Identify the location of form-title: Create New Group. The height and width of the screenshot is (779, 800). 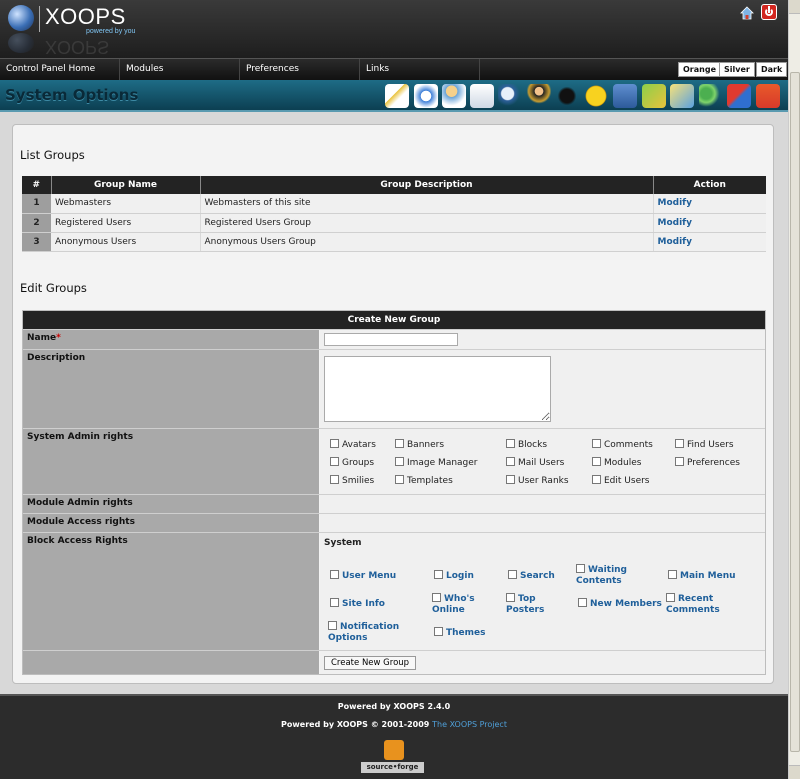
(394, 320).